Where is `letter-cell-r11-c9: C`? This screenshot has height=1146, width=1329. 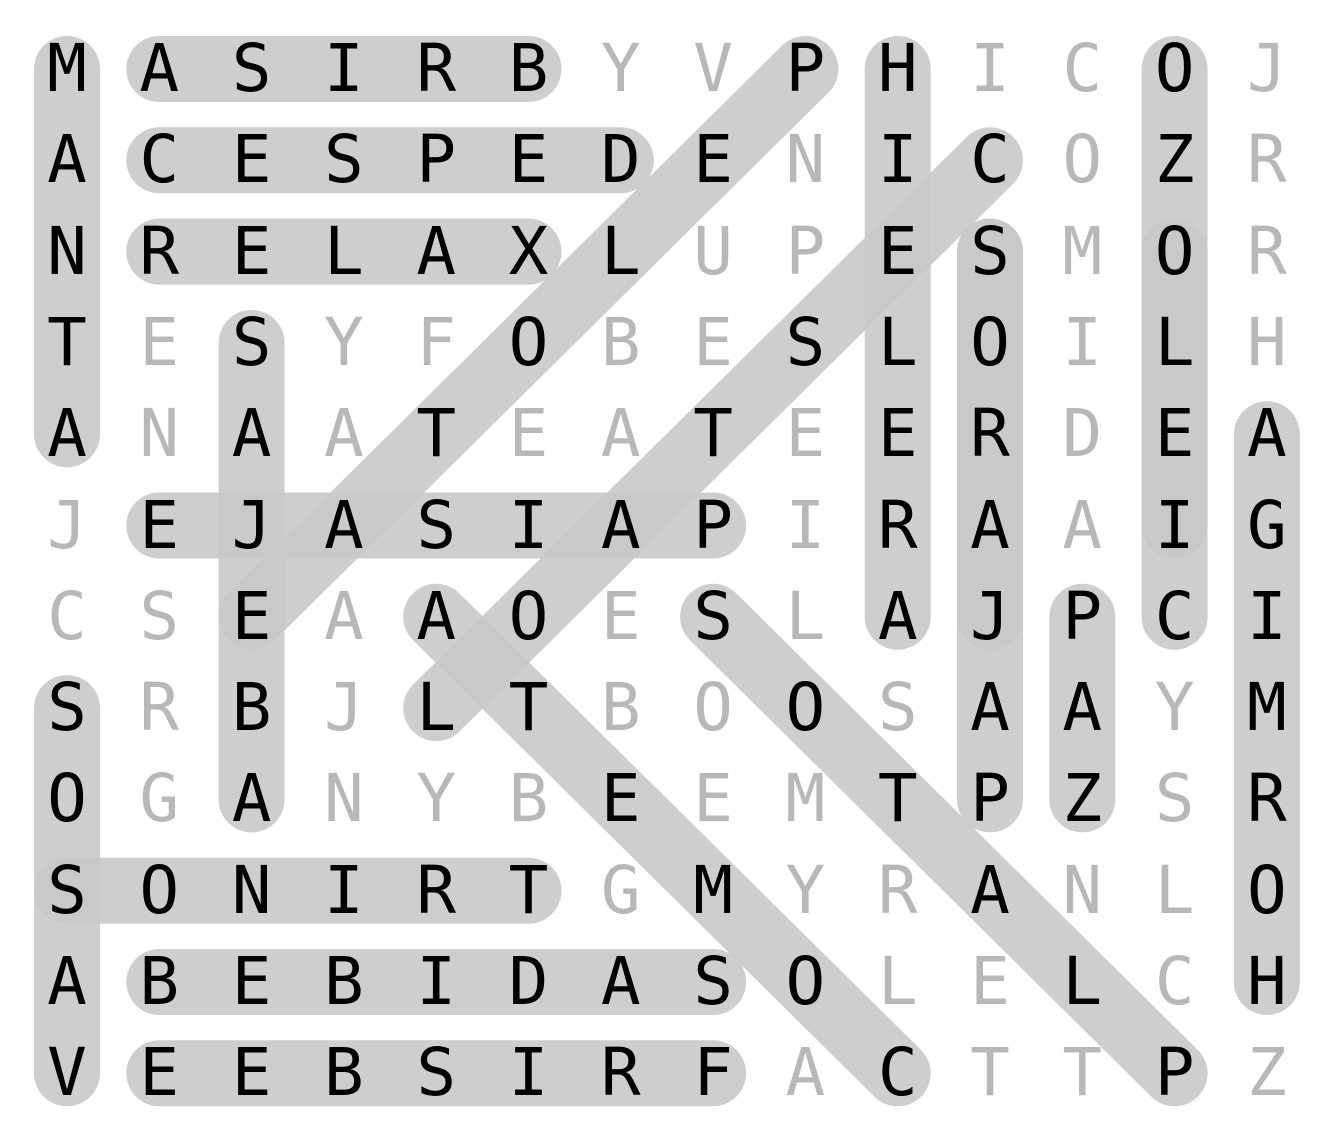 letter-cell-r11-c9: C is located at coordinates (898, 1073).